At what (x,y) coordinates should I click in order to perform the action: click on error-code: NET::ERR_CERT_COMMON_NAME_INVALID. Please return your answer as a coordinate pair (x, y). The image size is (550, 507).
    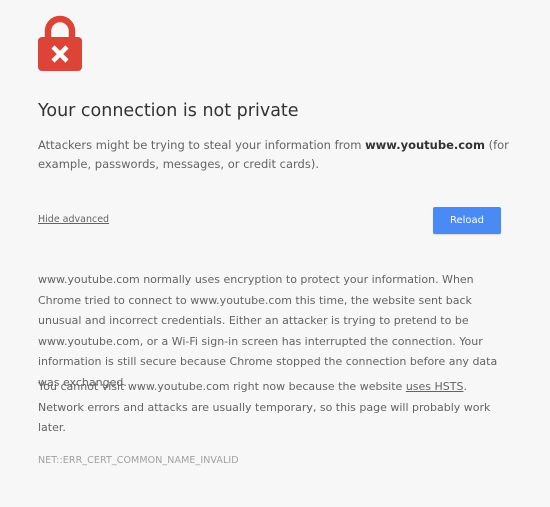
    Looking at the image, I should click on (138, 460).